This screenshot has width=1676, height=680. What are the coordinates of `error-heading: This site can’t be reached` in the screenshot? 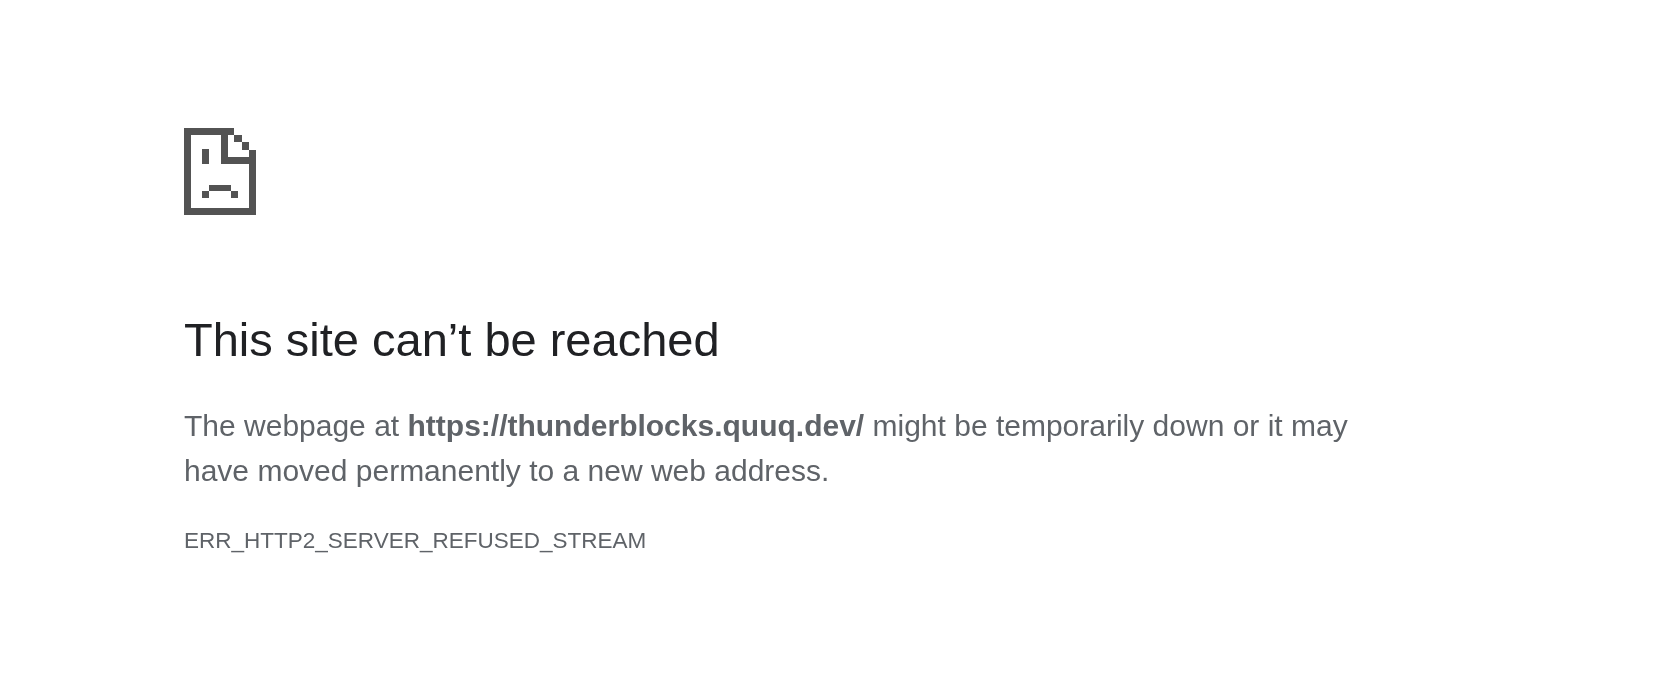 It's located at (452, 340).